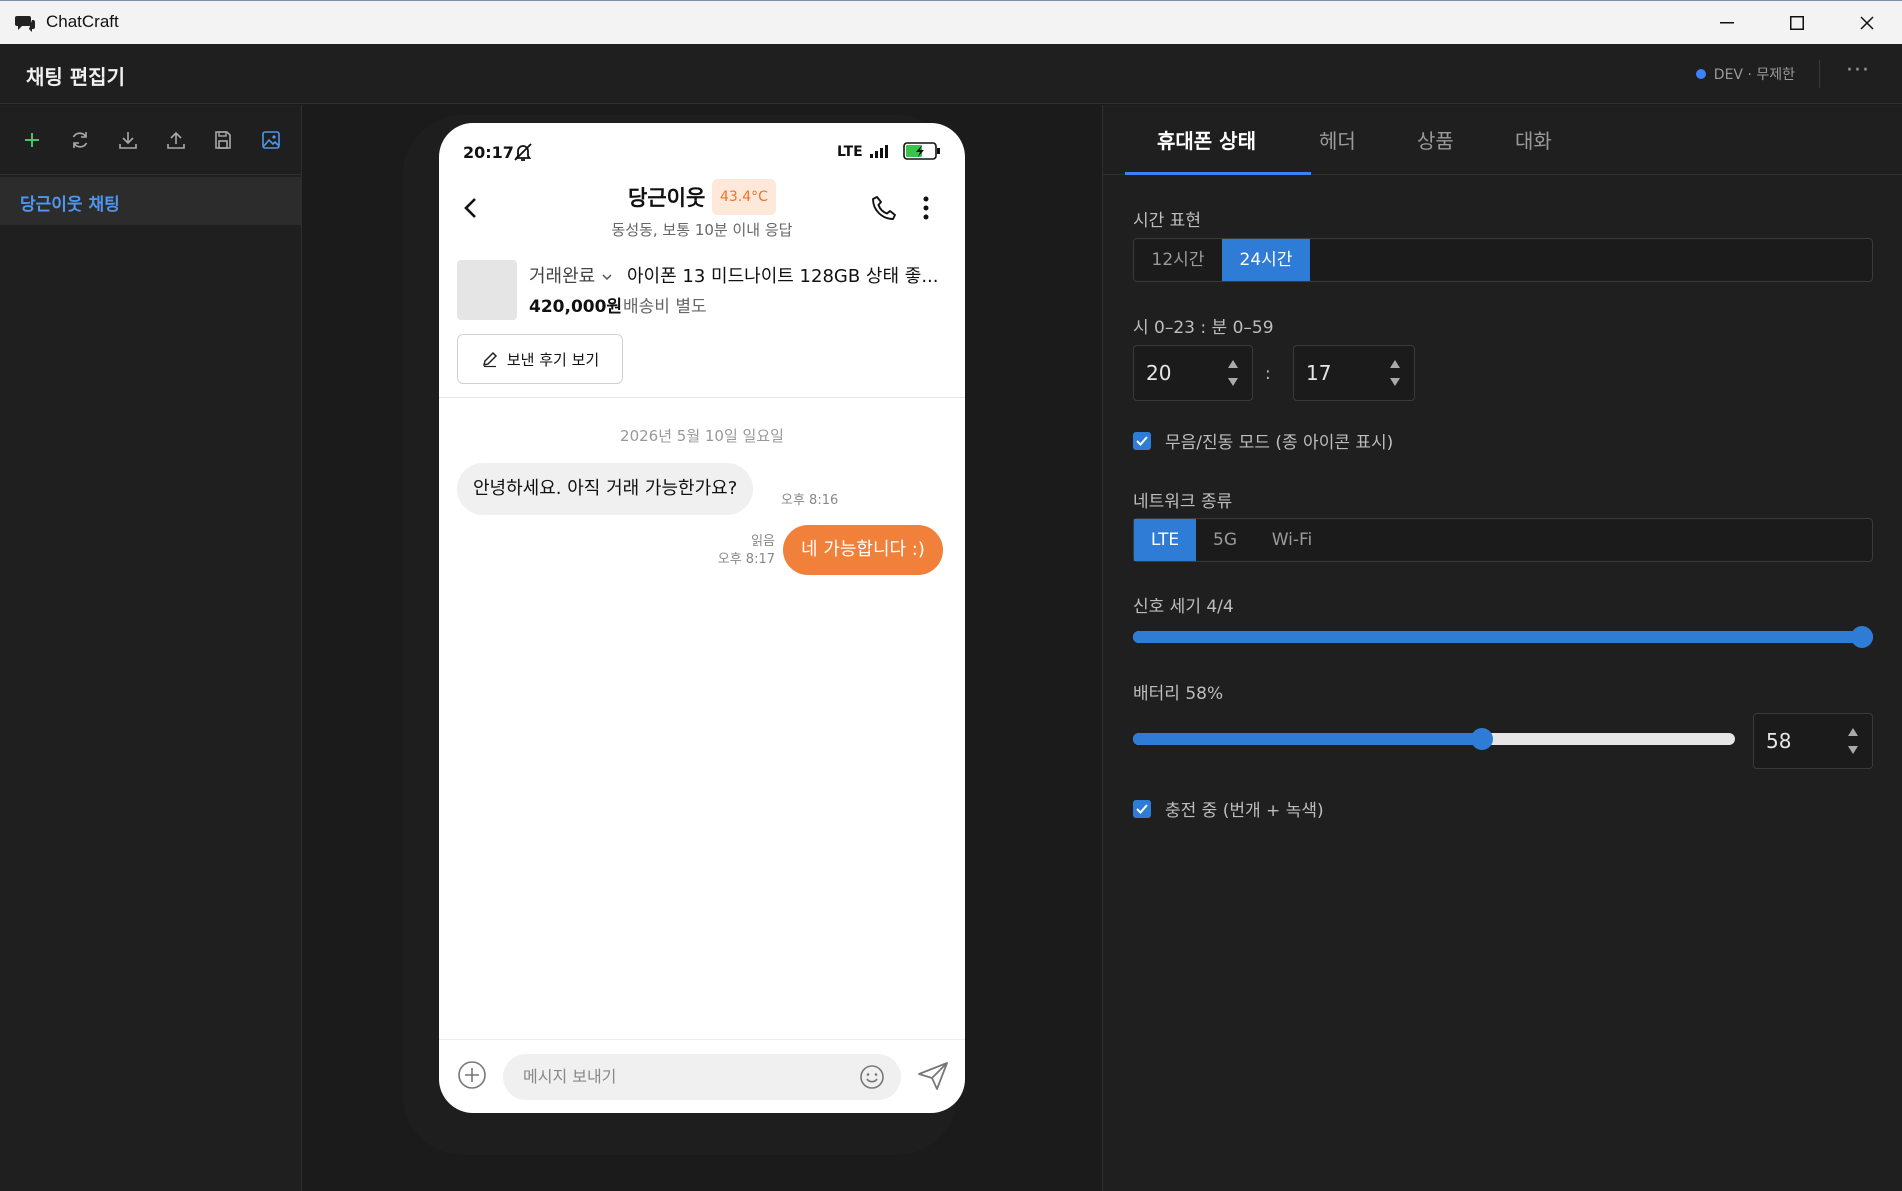  What do you see at coordinates (487, 290) in the screenshot?
I see `product-thumbnail` at bounding box center [487, 290].